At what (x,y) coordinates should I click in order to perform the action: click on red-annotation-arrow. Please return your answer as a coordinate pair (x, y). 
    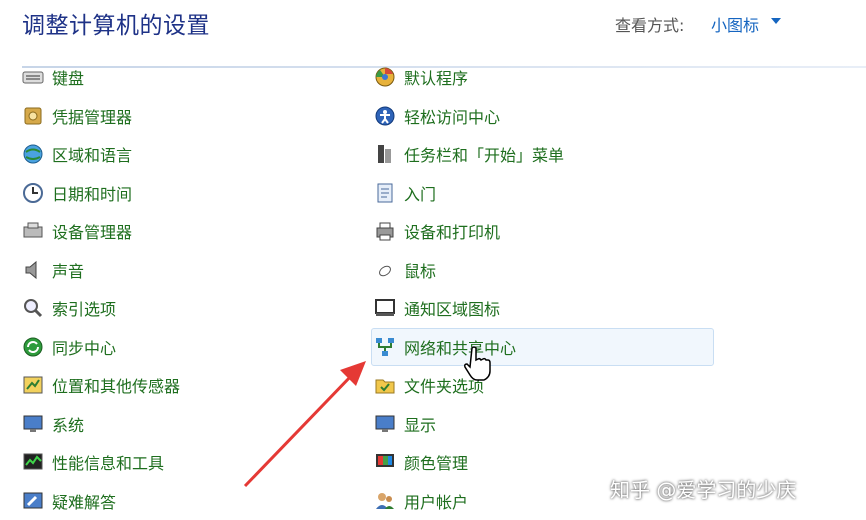
    Looking at the image, I should click on (304, 424).